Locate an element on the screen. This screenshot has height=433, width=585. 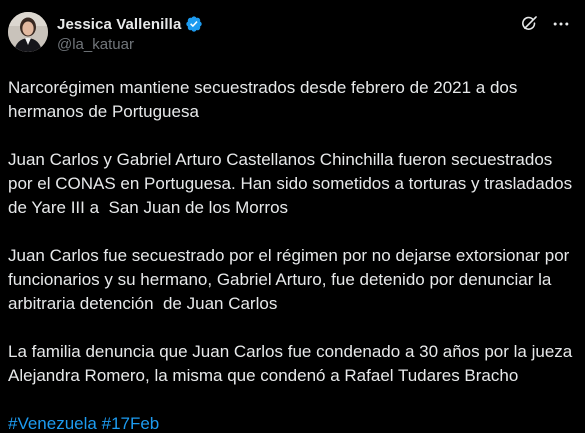
hashtag-venezuela: #Venezuela is located at coordinates (52, 423).